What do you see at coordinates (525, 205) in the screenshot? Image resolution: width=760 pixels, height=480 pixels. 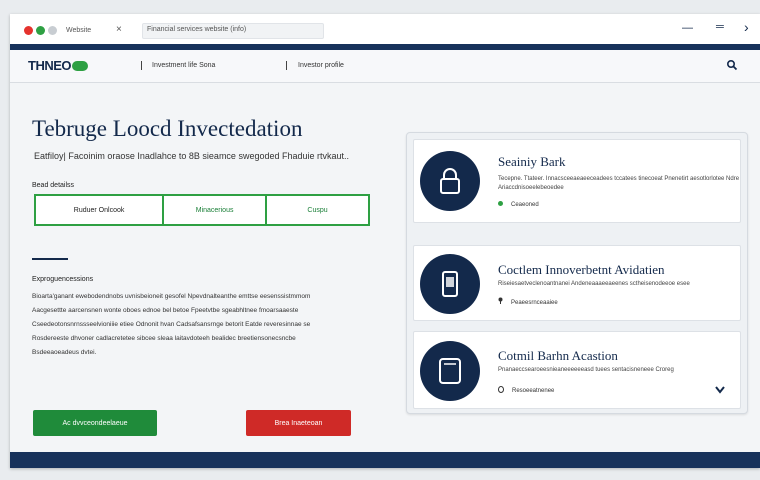 I see `card-status-text: Ceaeoned` at bounding box center [525, 205].